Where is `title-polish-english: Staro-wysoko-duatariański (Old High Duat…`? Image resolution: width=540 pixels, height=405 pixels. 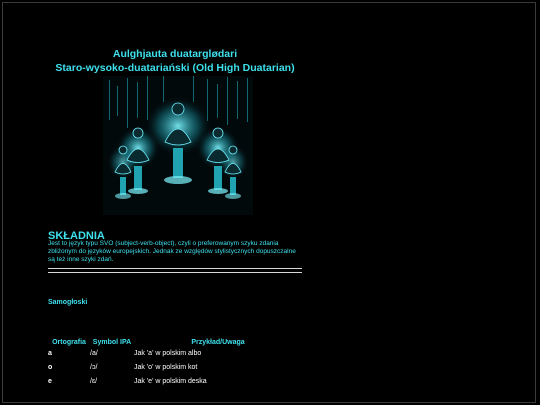
title-polish-english: Staro-wysoko-duatariański (Old High Duat… is located at coordinates (175, 68).